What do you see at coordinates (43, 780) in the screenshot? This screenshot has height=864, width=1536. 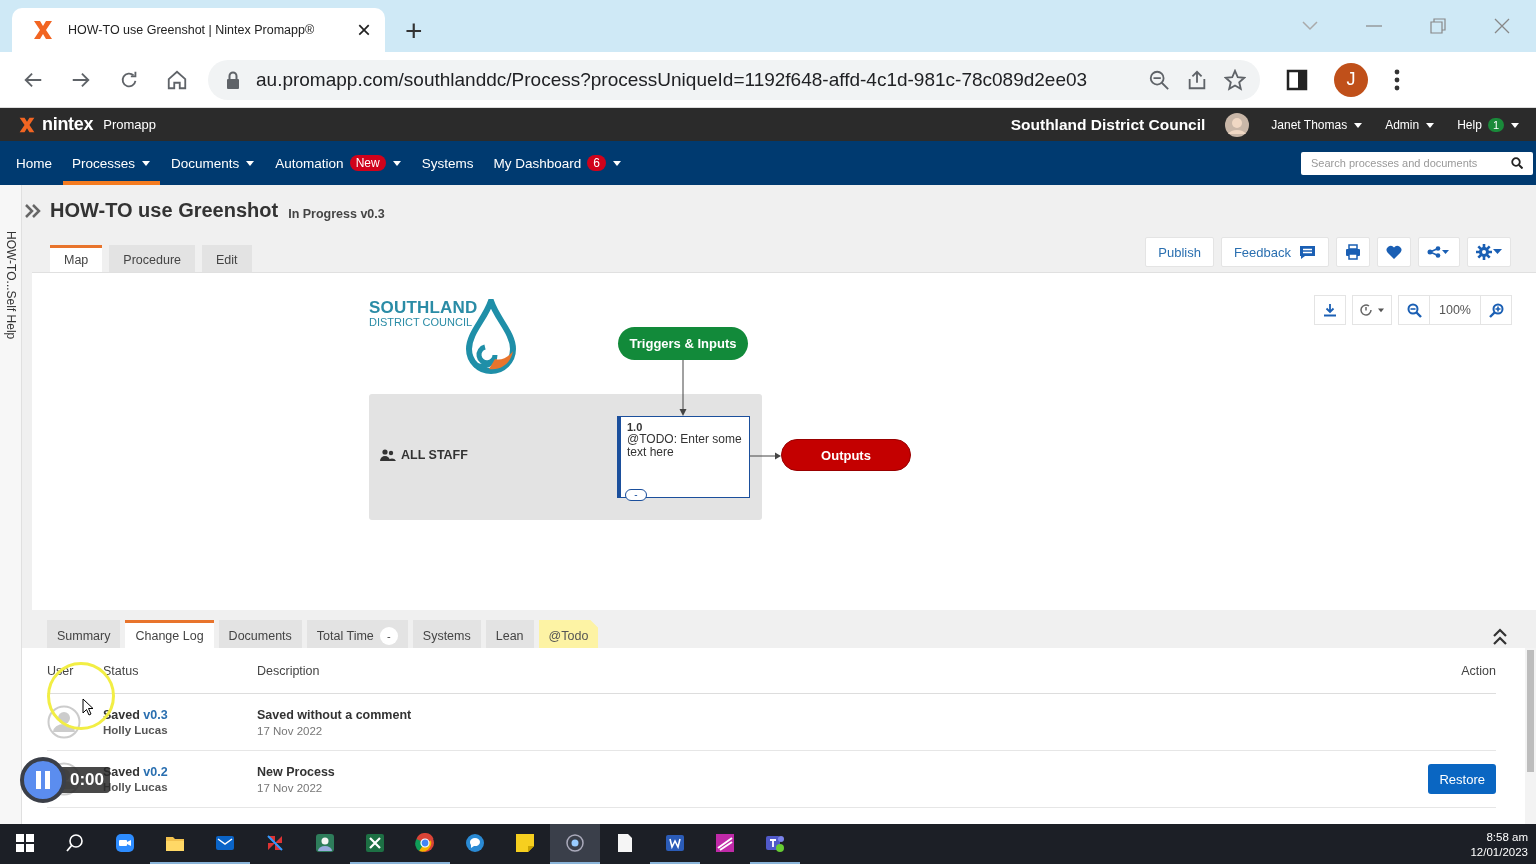 I see `pause-icon` at bounding box center [43, 780].